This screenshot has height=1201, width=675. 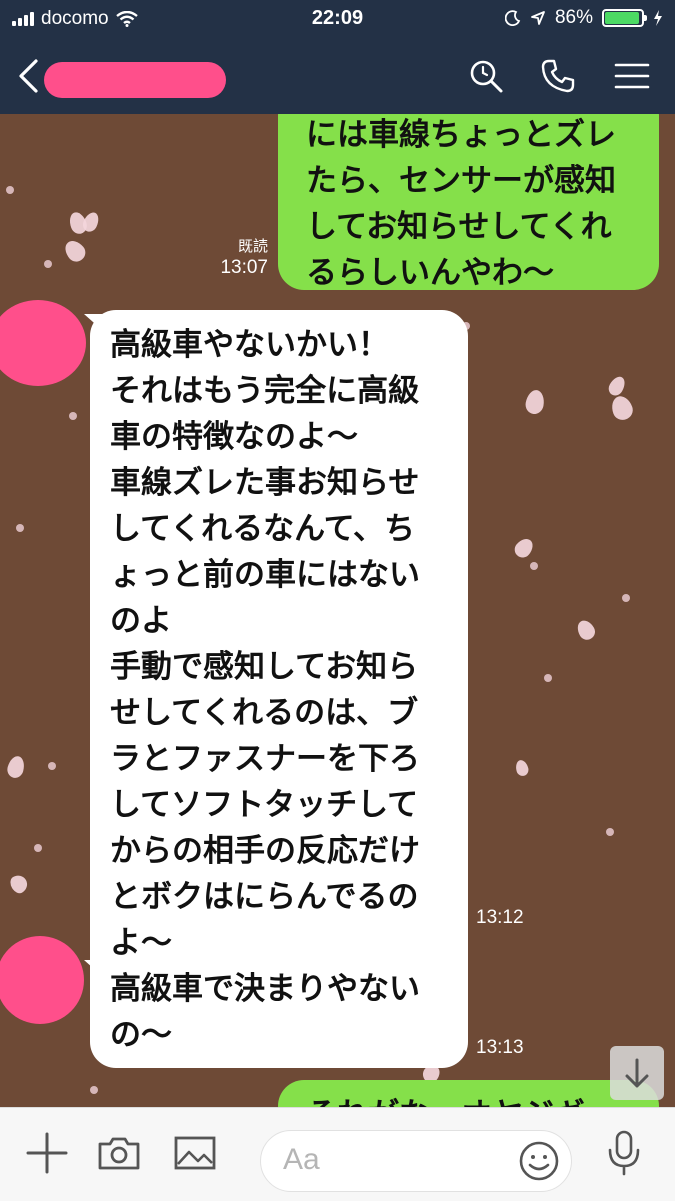 What do you see at coordinates (416, 1161) in the screenshot?
I see `message-text-field: Aa` at bounding box center [416, 1161].